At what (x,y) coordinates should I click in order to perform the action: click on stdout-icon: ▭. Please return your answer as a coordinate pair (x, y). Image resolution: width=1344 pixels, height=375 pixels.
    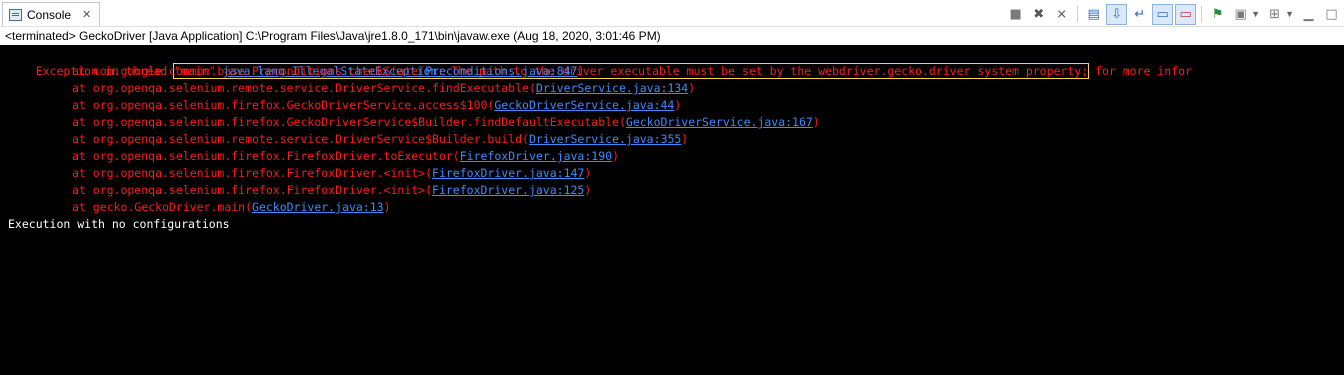
    Looking at the image, I should click on (1163, 14).